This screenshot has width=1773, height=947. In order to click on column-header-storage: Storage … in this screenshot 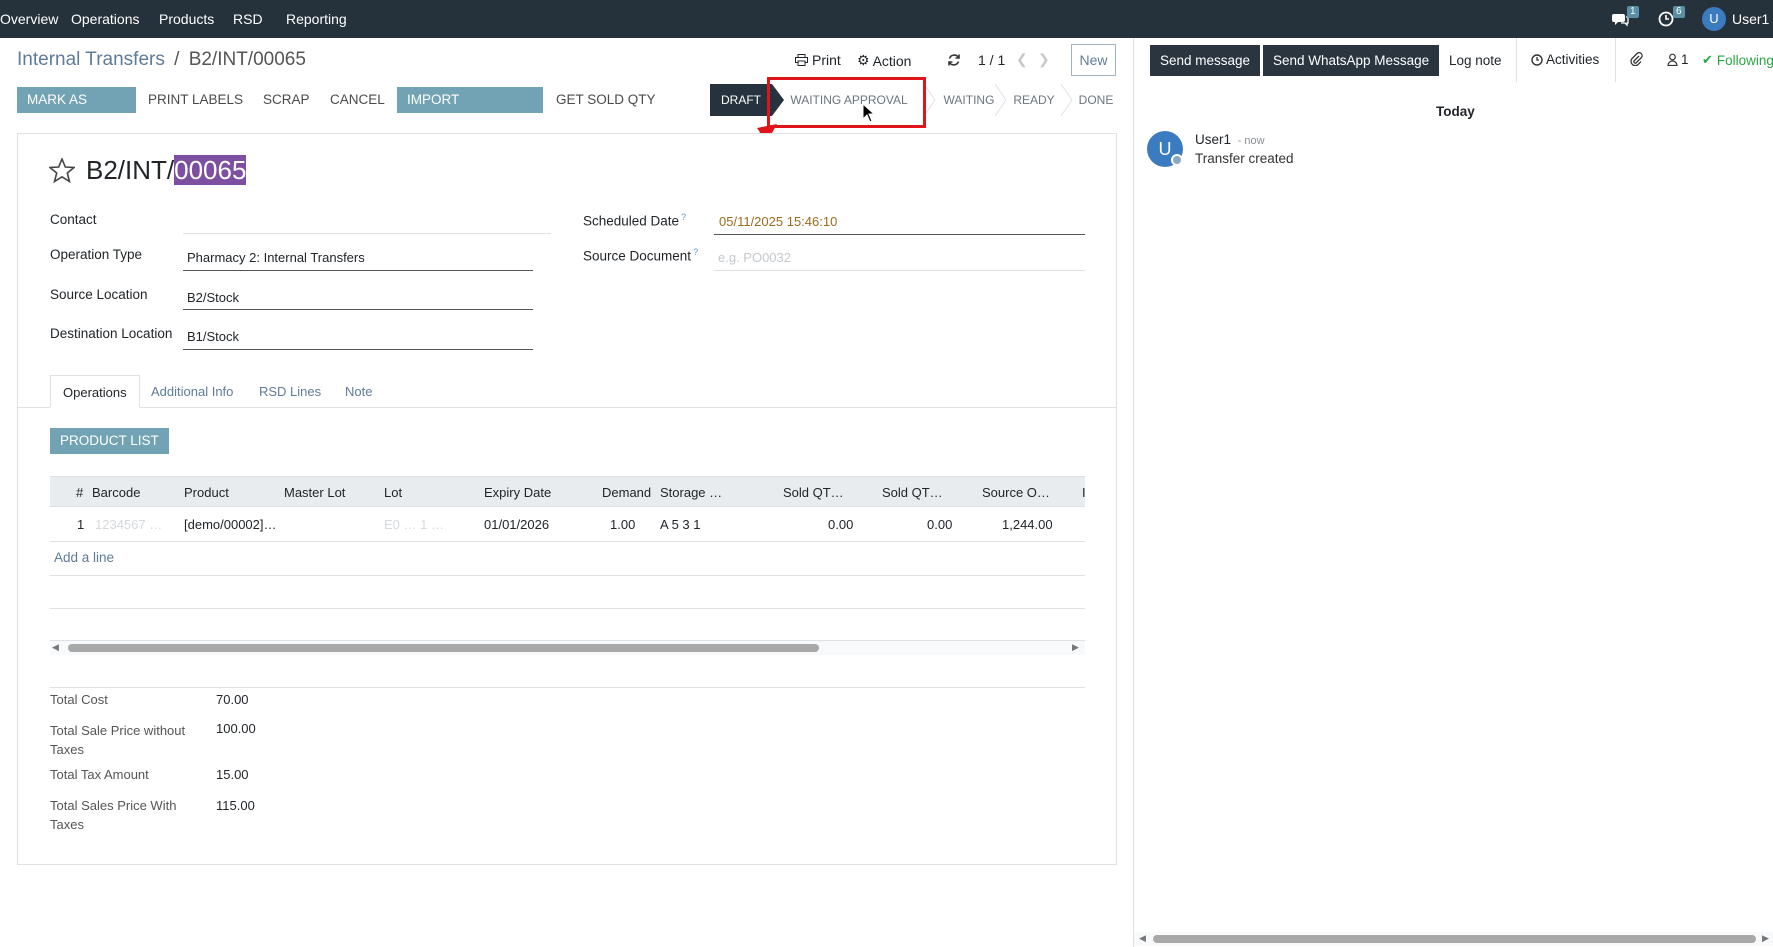, I will do `click(691, 492)`.